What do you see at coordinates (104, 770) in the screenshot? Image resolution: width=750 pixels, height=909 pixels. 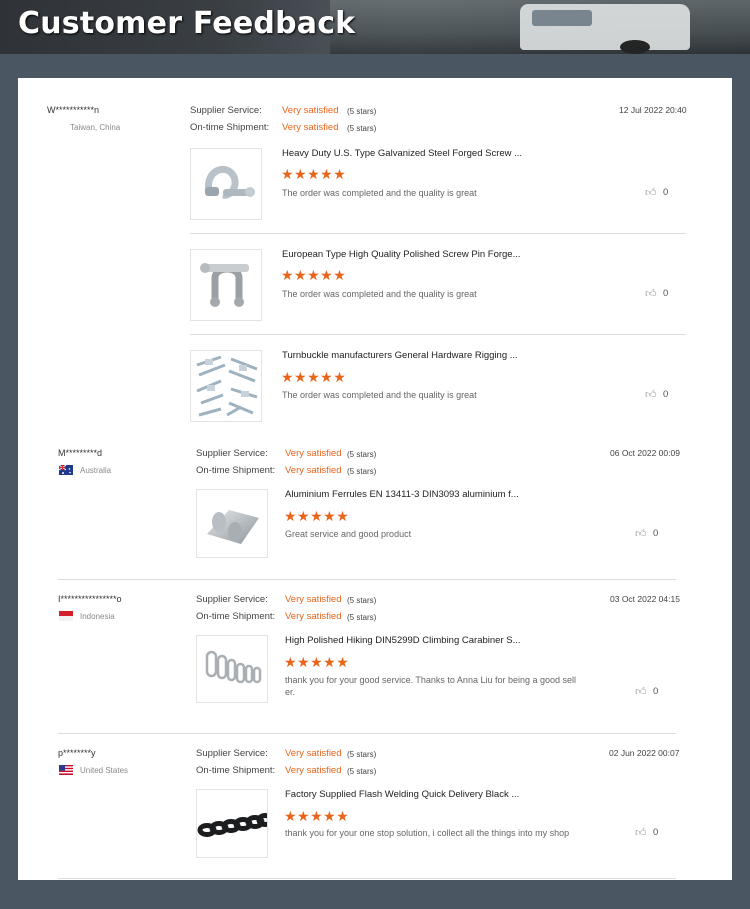 I see `reviewer-country: United States` at bounding box center [104, 770].